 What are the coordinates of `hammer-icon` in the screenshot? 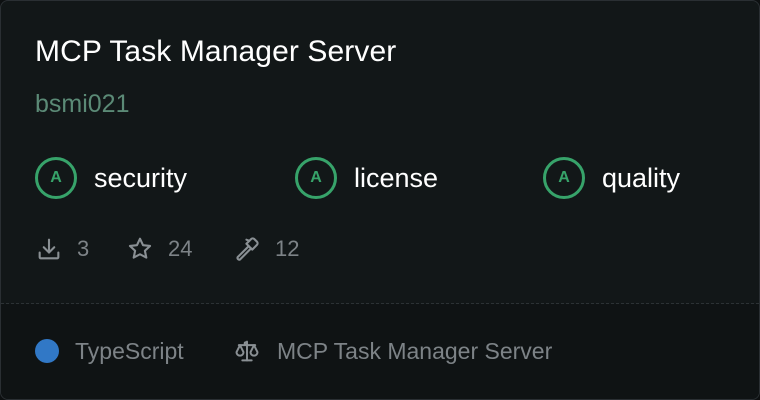 It's located at (247, 249).